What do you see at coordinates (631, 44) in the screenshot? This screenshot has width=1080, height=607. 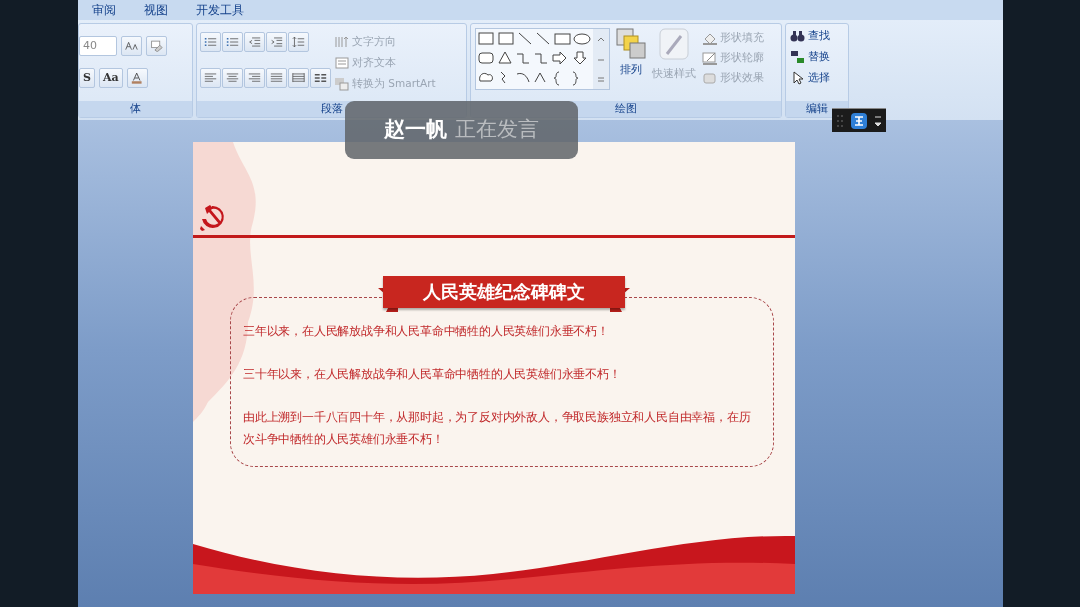 I see `stacked-squares-icon` at bounding box center [631, 44].